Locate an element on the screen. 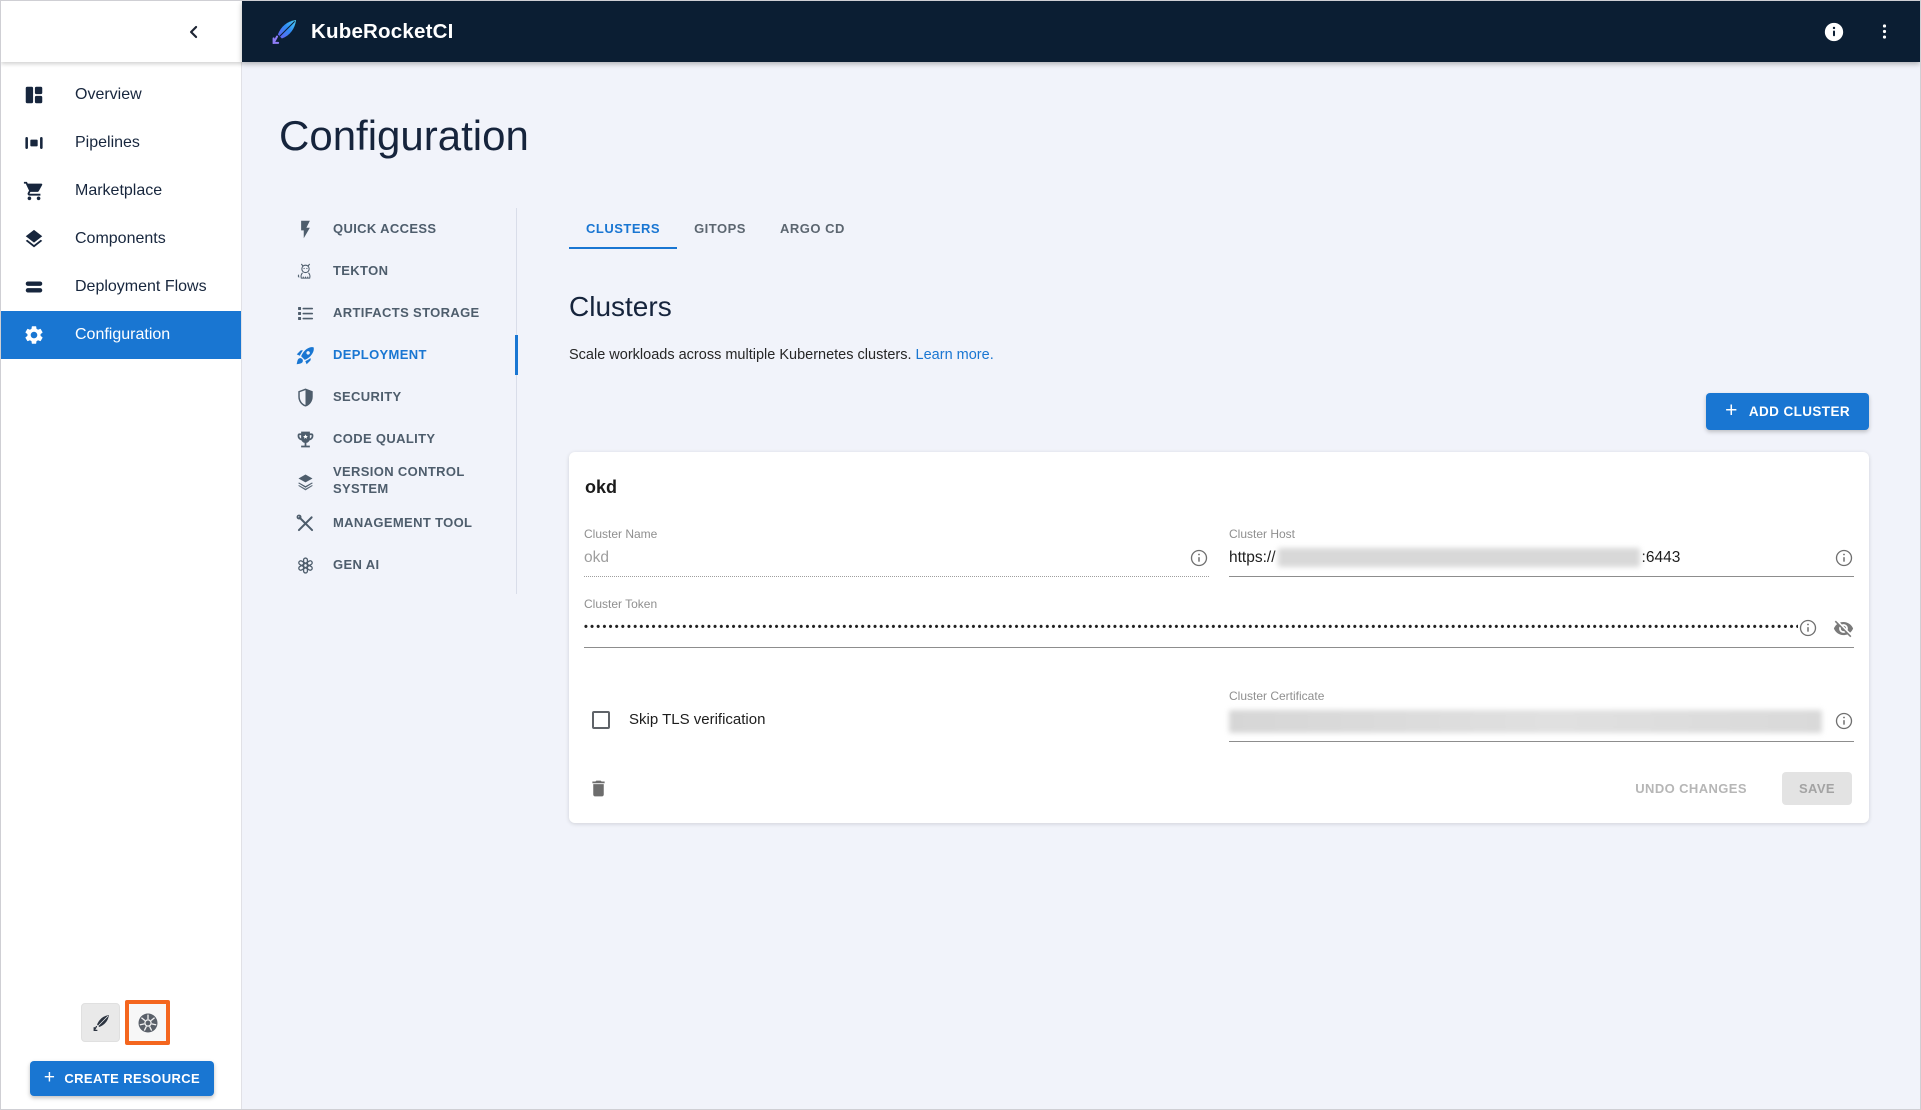 The image size is (1921, 1110). rocket-icon is located at coordinates (305, 355).